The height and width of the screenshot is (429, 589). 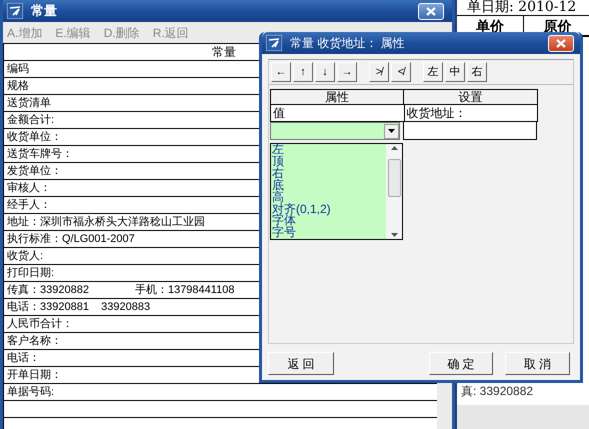 What do you see at coordinates (328, 233) in the screenshot?
I see `list-item: 字号` at bounding box center [328, 233].